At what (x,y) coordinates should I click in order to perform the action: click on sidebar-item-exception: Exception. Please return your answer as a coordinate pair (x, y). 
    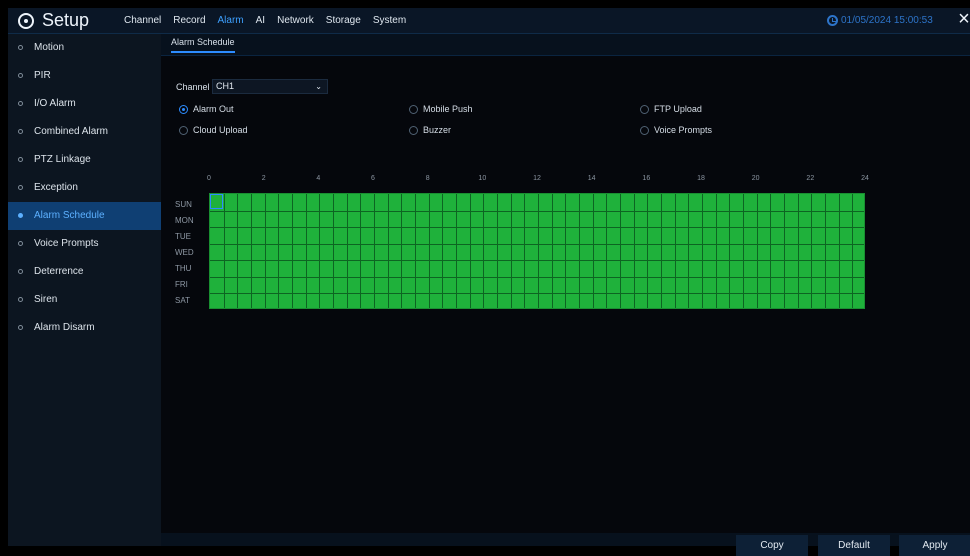
    Looking at the image, I should click on (84, 188).